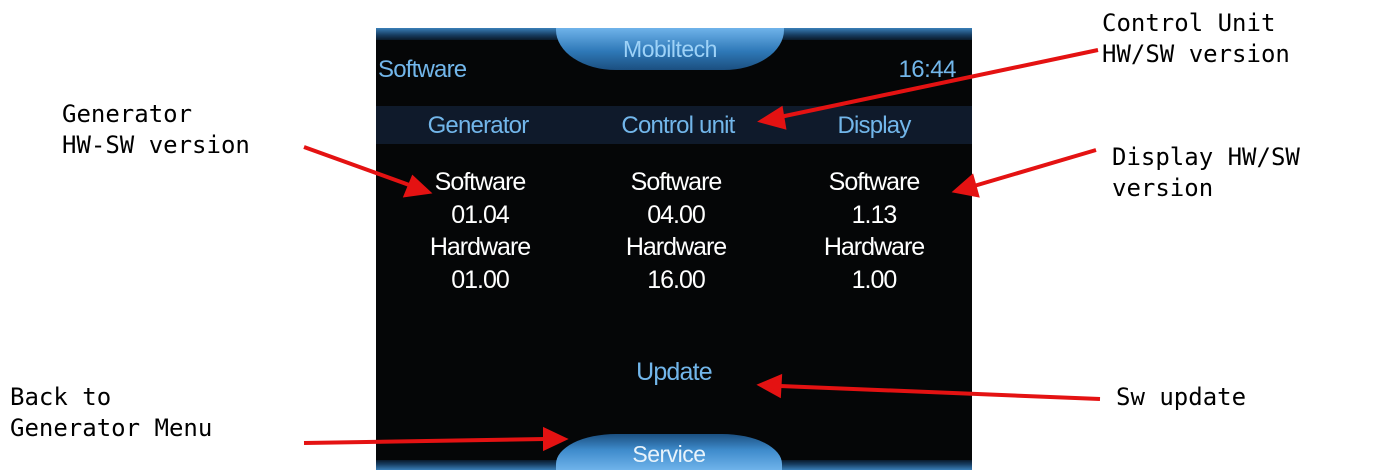 Image resolution: width=1380 pixels, height=470 pixels. Describe the element at coordinates (358, 166) in the screenshot. I see `generator-arrow` at that location.